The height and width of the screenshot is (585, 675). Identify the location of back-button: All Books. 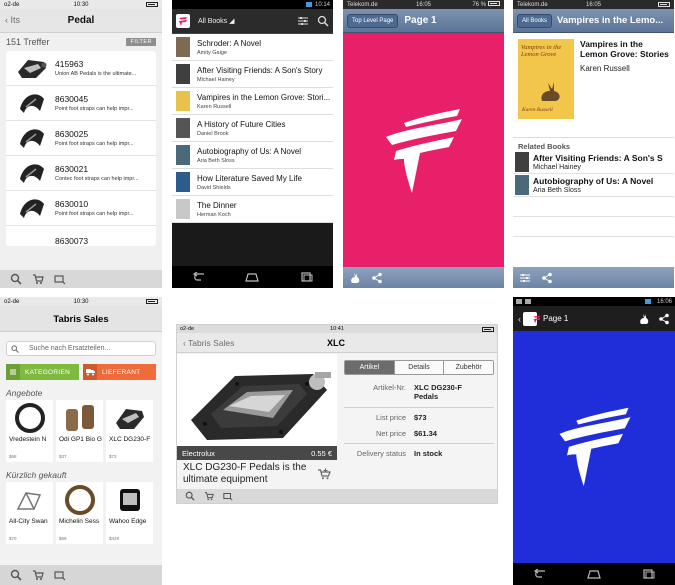
(535, 20).